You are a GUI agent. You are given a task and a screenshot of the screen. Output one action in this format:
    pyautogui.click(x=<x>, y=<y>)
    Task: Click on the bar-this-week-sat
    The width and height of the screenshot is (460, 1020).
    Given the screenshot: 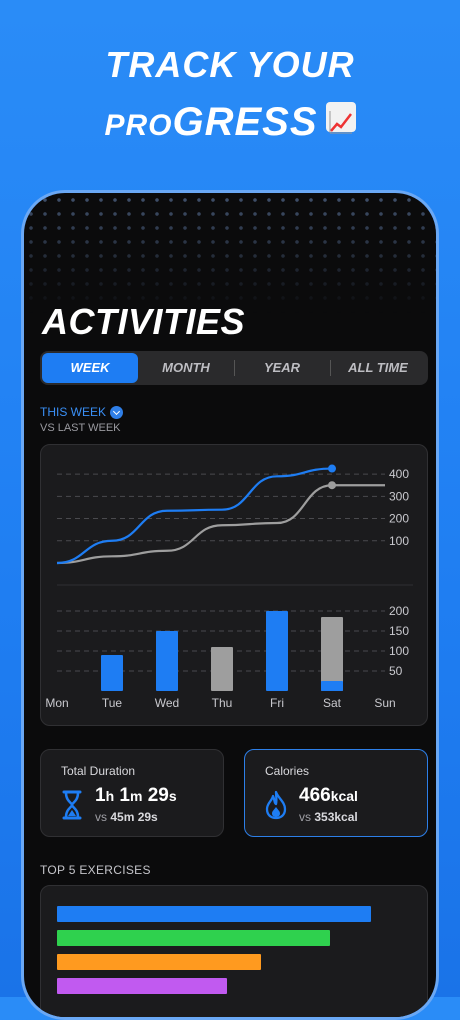 What is the action you would take?
    pyautogui.click(x=332, y=686)
    